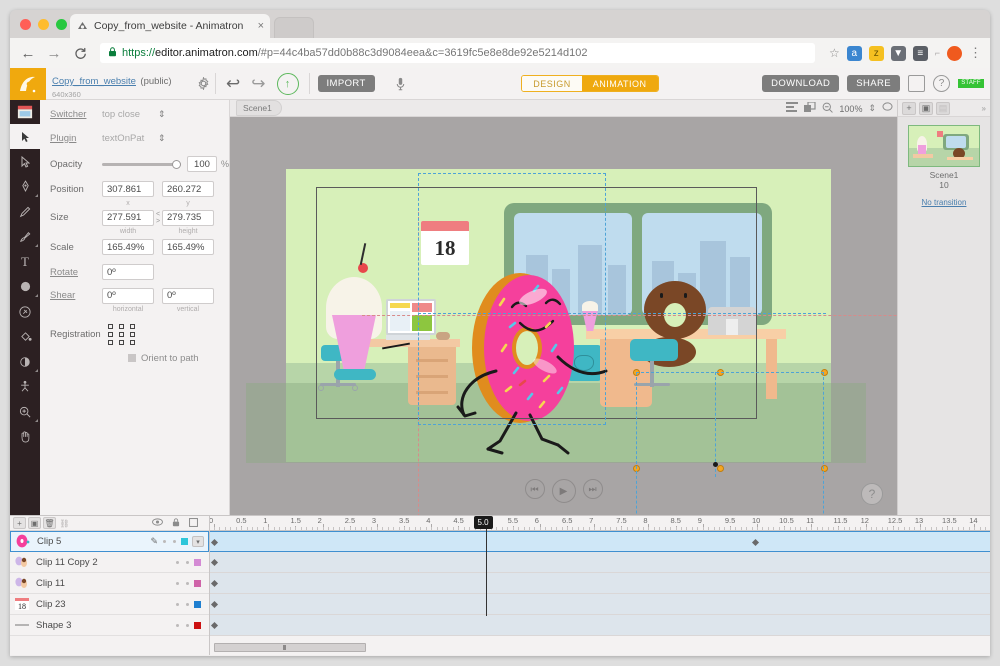 Image resolution: width=1000 pixels, height=666 pixels. Describe the element at coordinates (109, 541) in the screenshot. I see `layer-row-clip-5: Clip 5 ✎ ▾` at that location.